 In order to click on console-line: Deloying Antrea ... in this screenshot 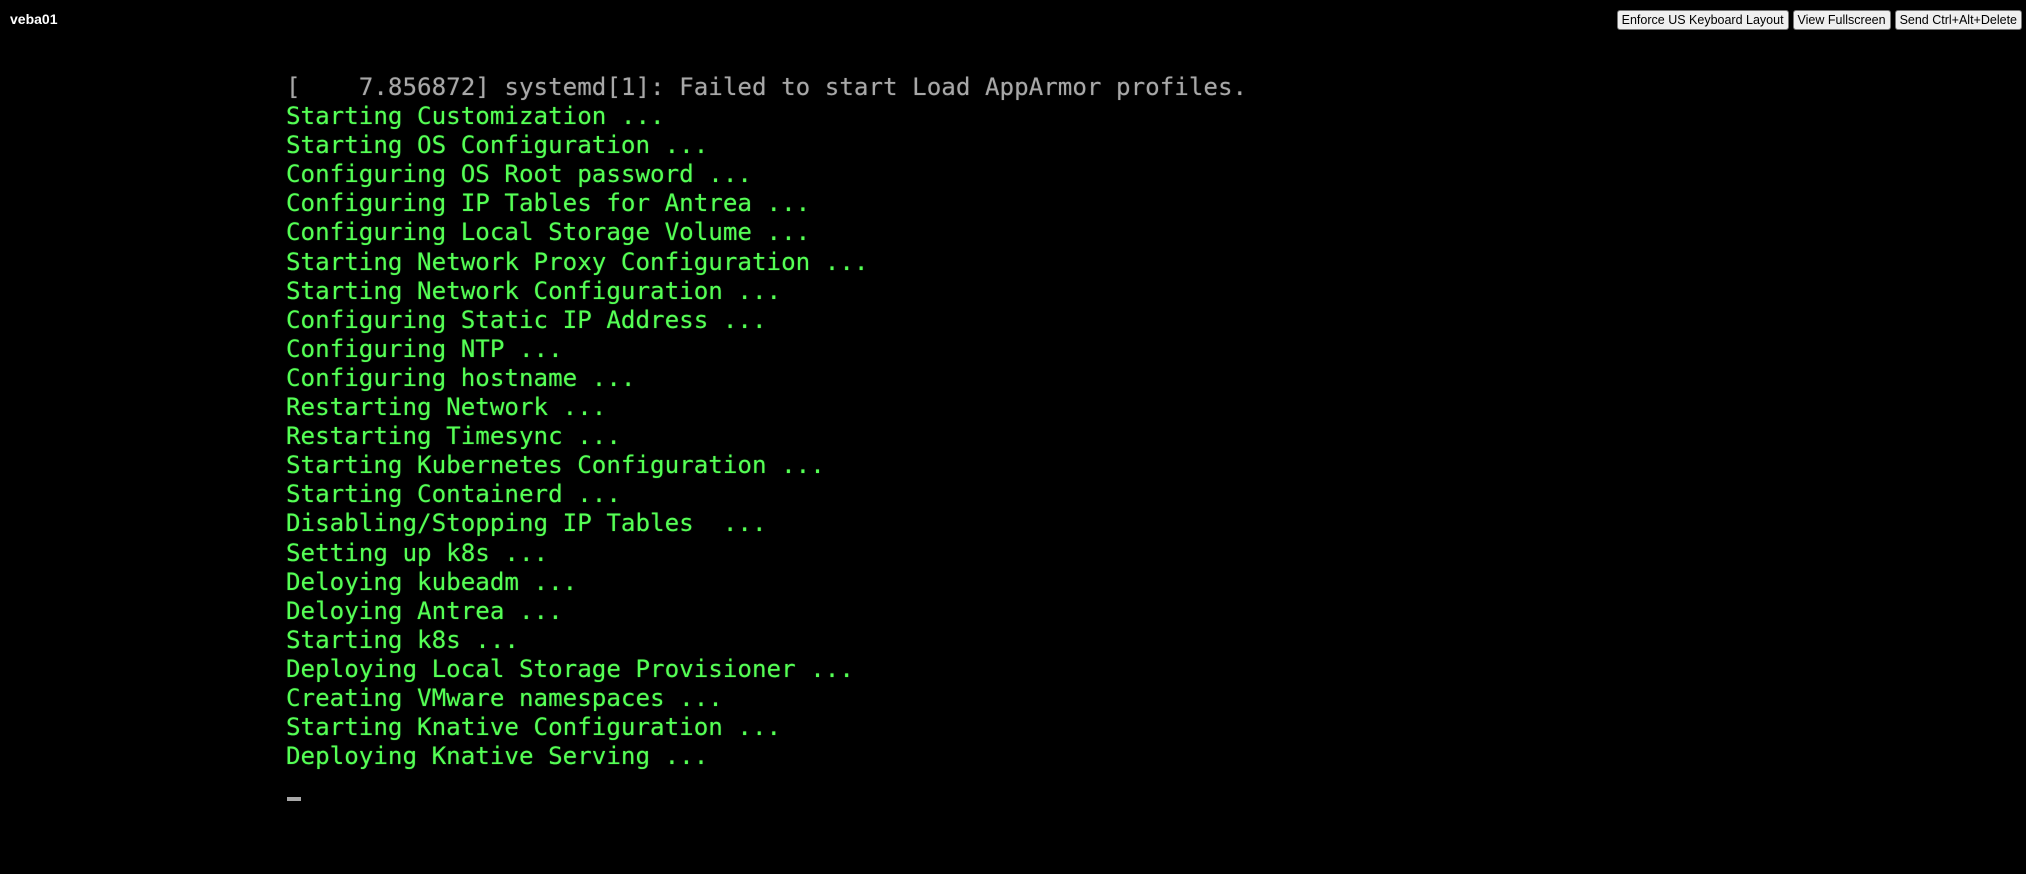, I will do `click(424, 610)`.